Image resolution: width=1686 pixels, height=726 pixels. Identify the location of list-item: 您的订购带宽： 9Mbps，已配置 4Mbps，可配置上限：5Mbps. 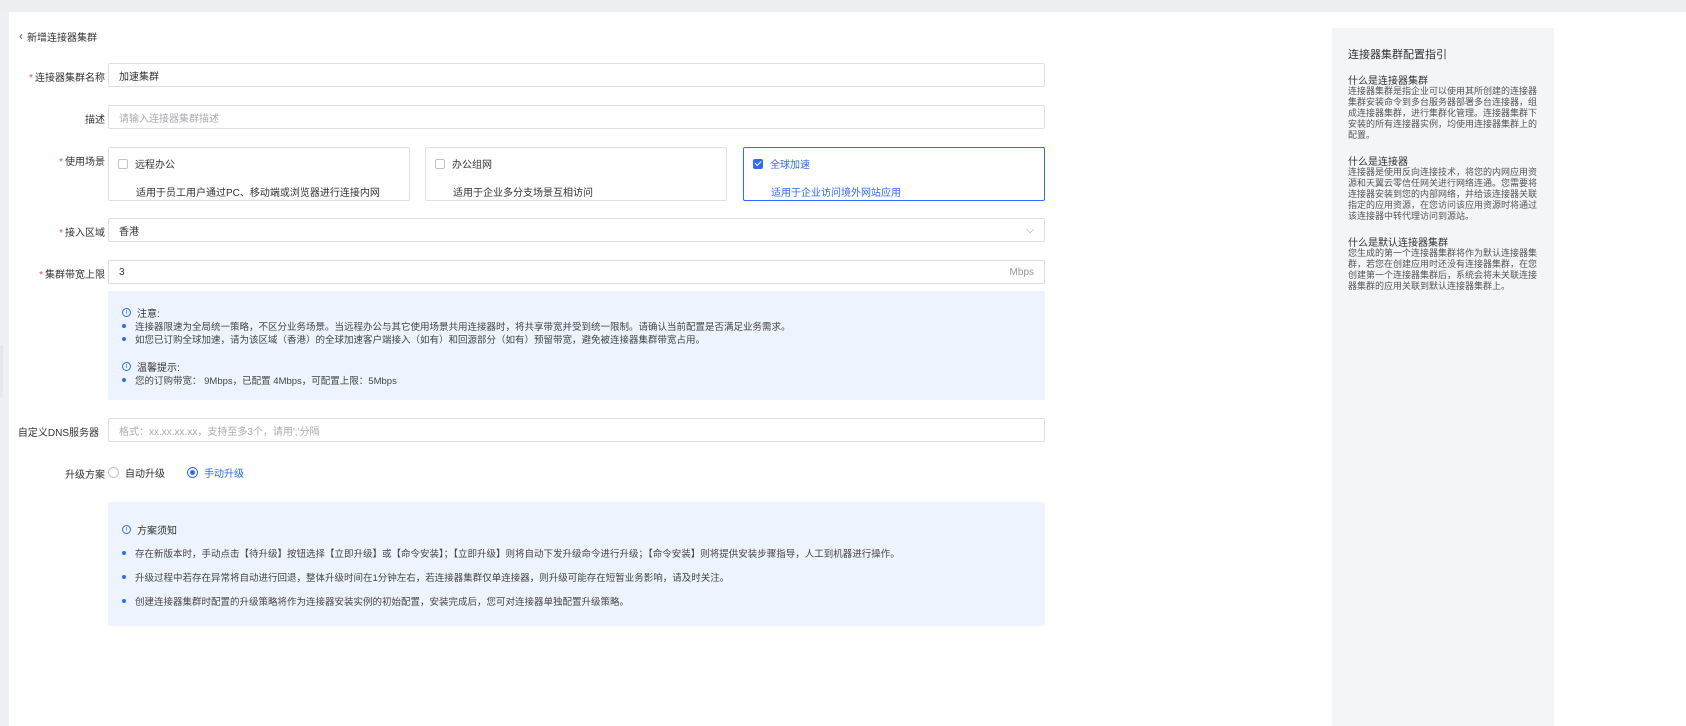
(259, 380).